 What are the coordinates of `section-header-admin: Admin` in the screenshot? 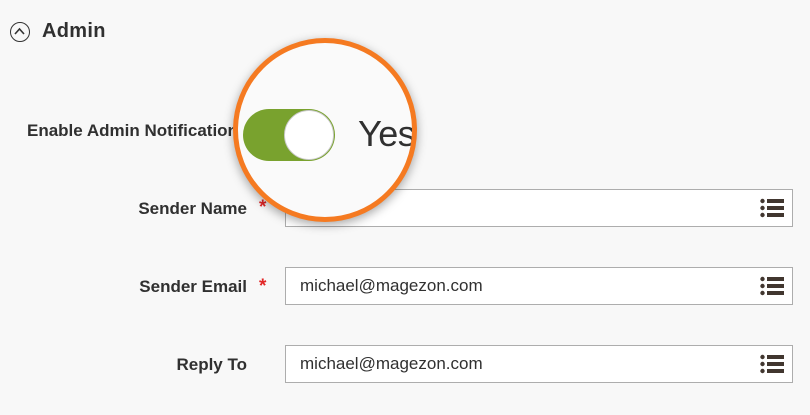 It's located at (58, 31).